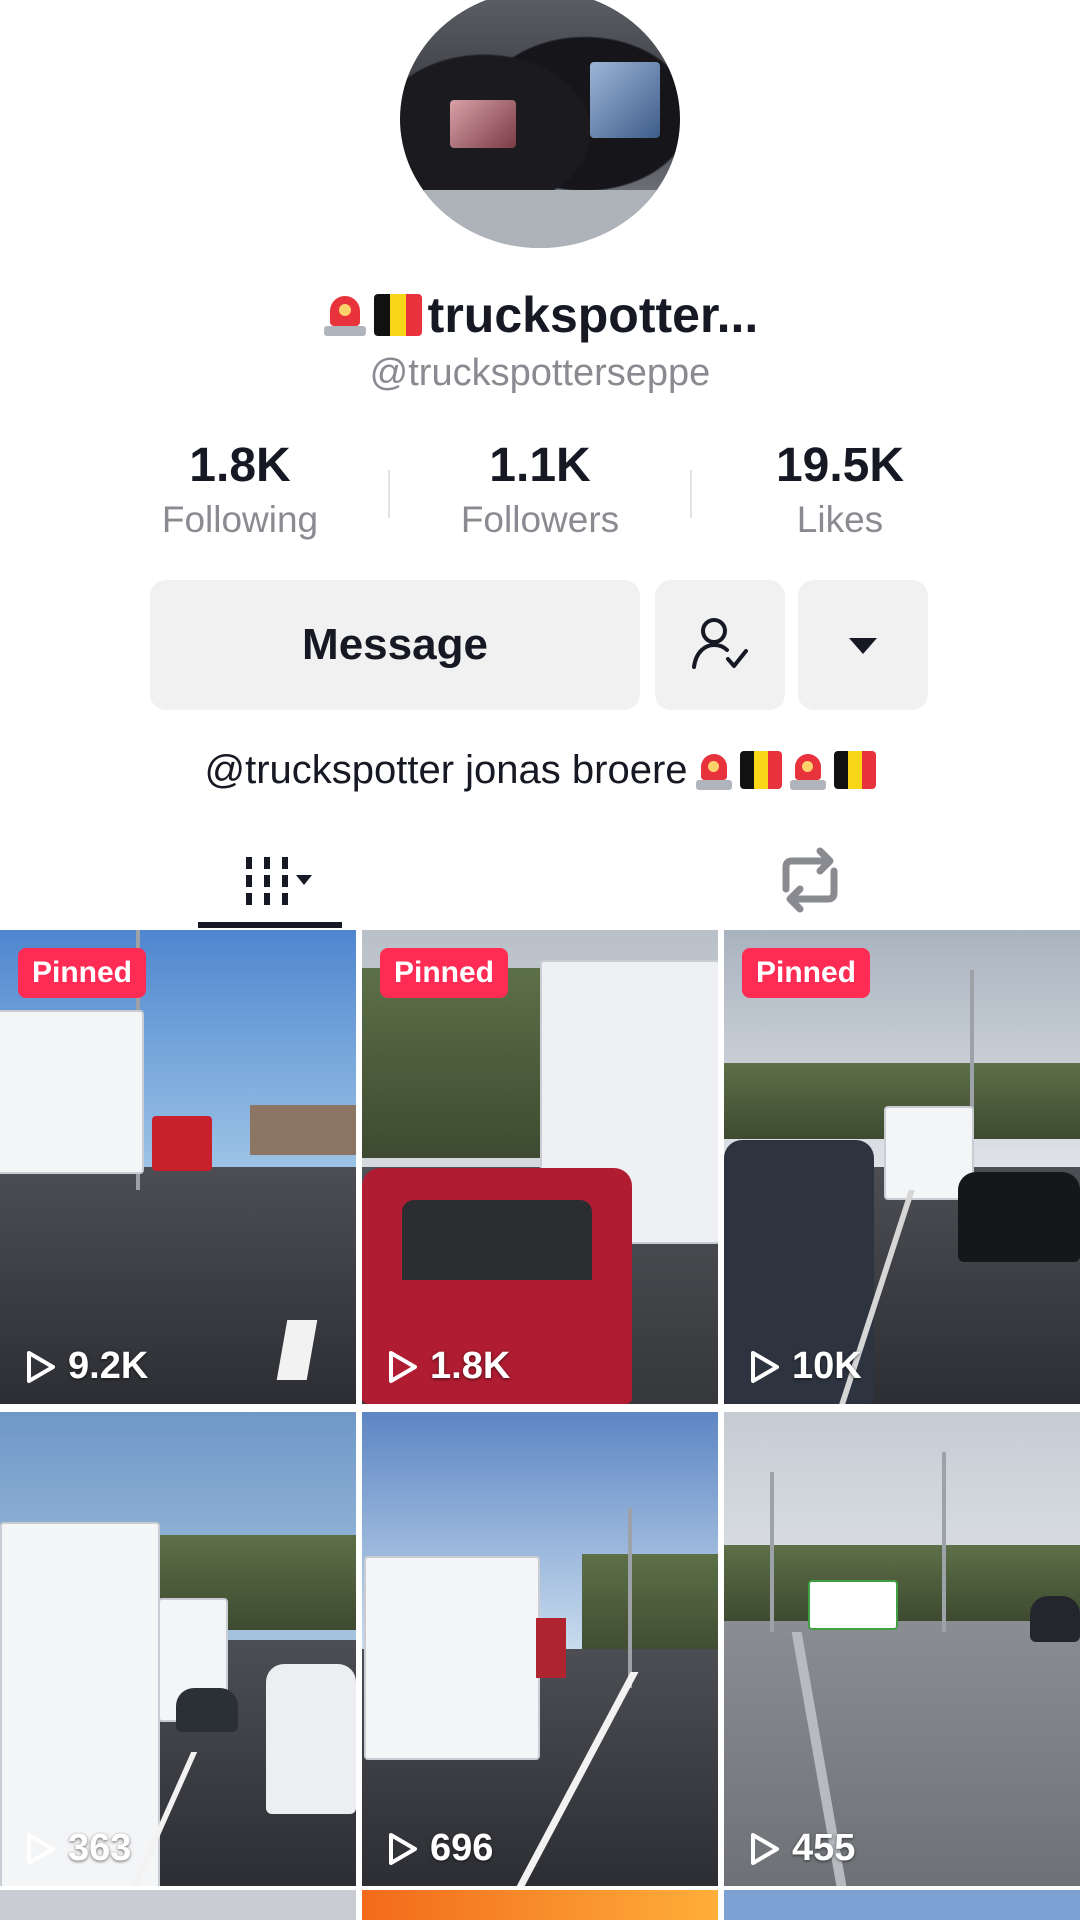  Describe the element at coordinates (446, 769) in the screenshot. I see `bio-text: @truckspotter jonas broere` at that location.